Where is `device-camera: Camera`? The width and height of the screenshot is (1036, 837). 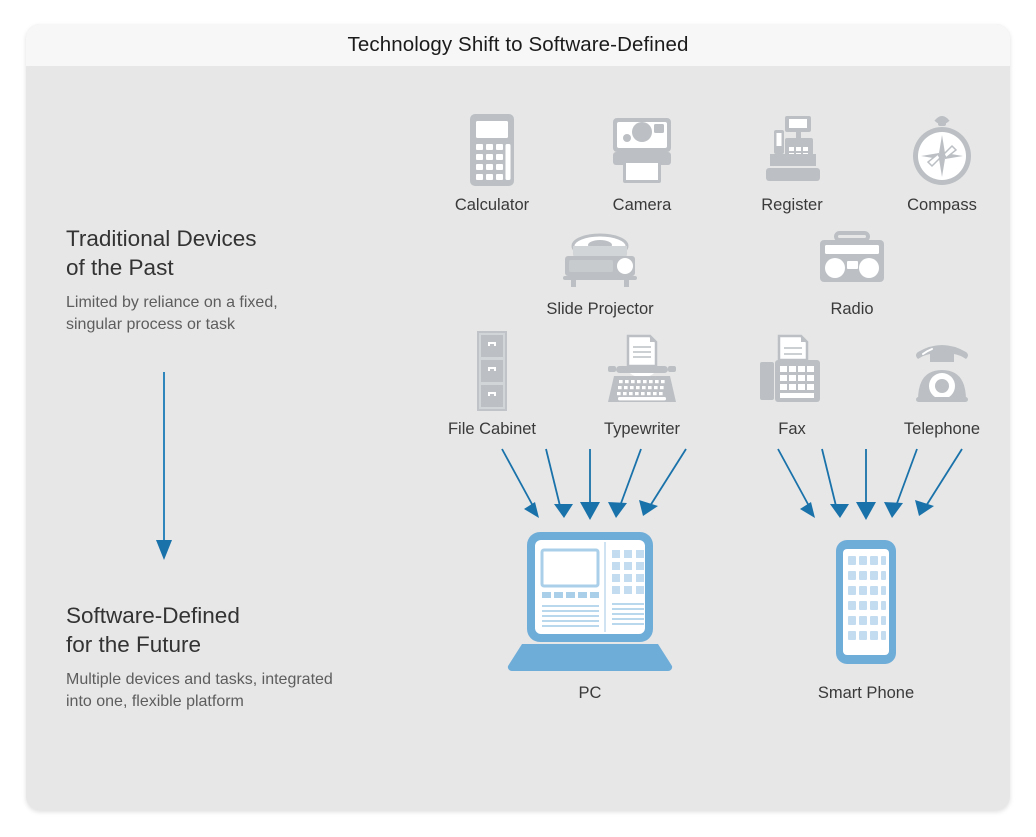 device-camera: Camera is located at coordinates (642, 163).